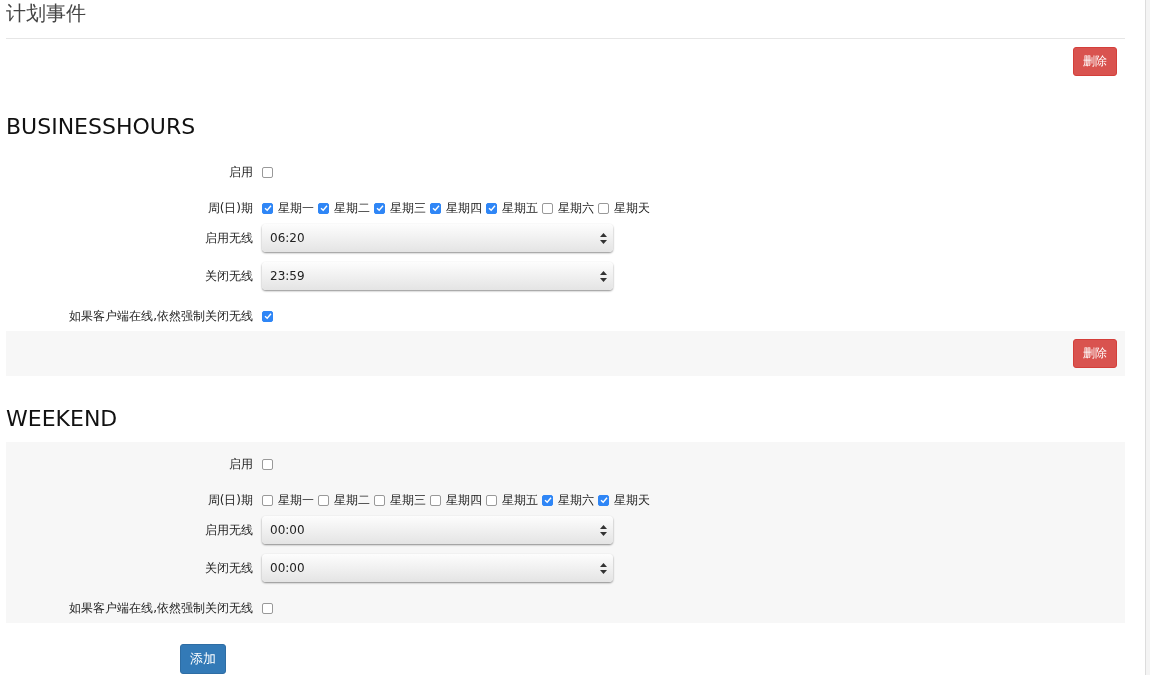 This screenshot has width=1150, height=675. I want to click on add-button: 添加, so click(203, 659).